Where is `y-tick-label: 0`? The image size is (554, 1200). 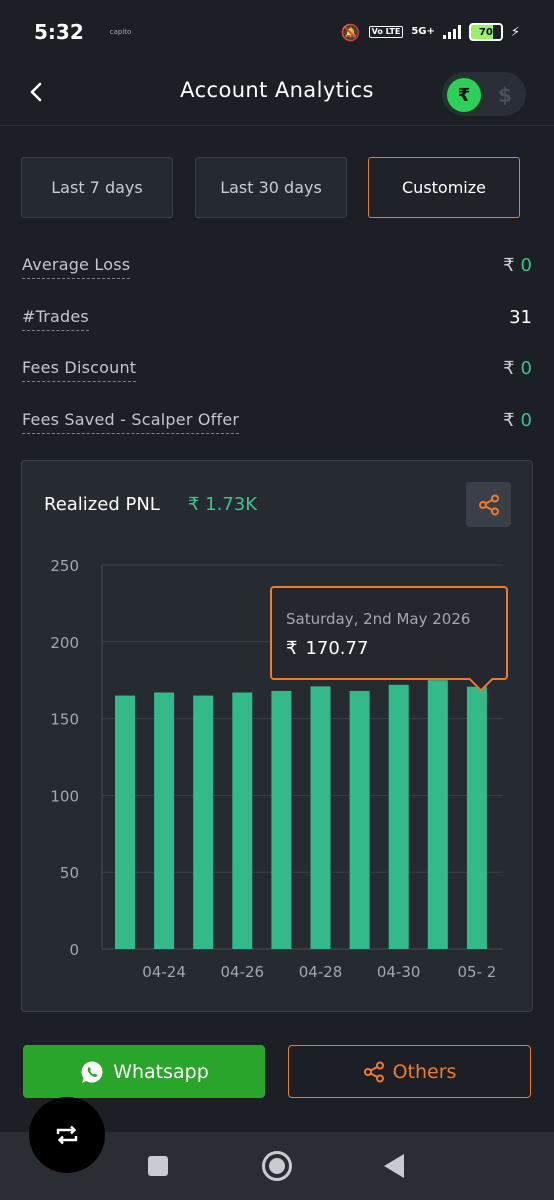
y-tick-label: 0 is located at coordinates (74, 950).